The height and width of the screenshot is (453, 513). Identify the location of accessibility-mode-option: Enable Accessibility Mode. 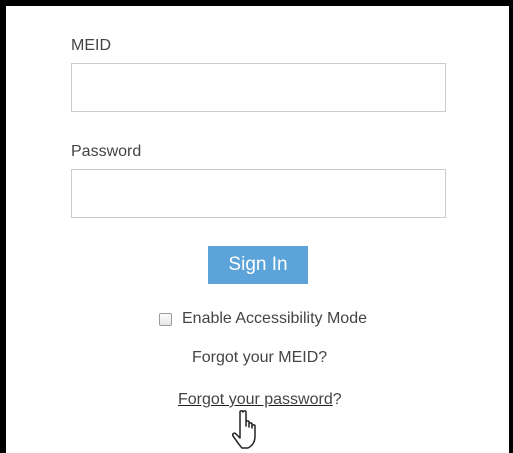
(263, 319).